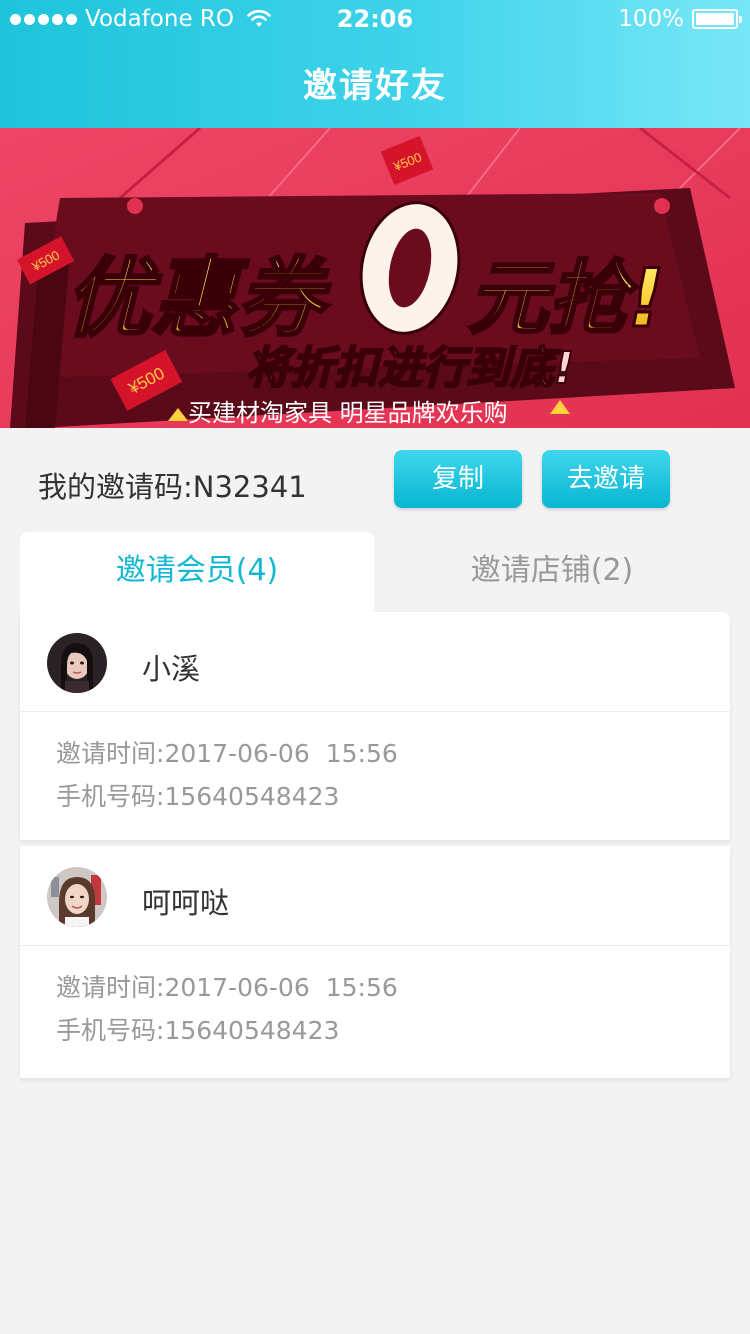 This screenshot has height=1334, width=750. I want to click on battery-icon, so click(717, 19).